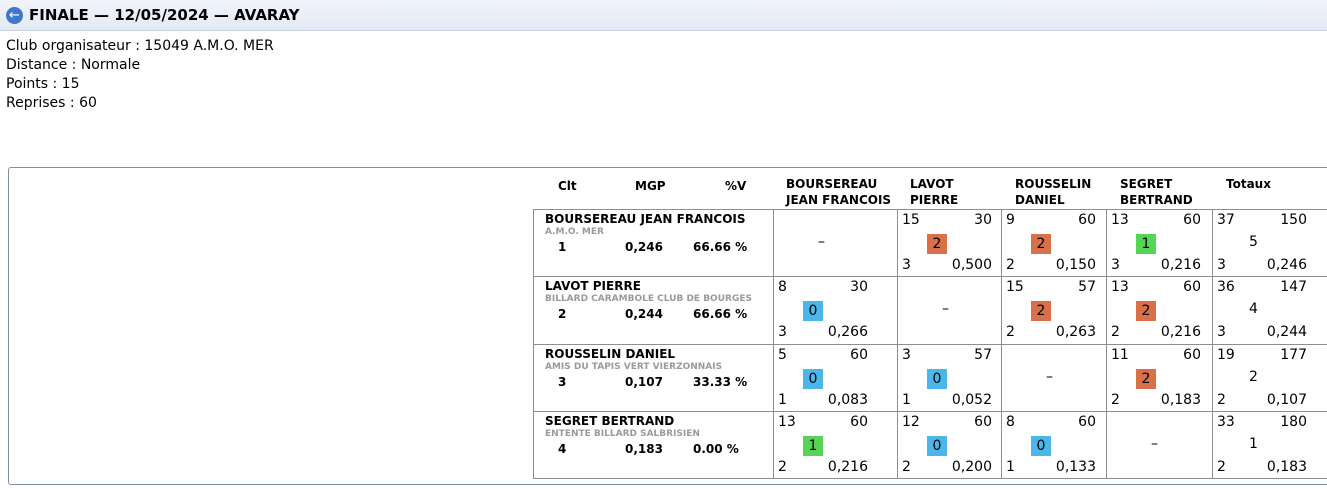  What do you see at coordinates (1120, 355) in the screenshot?
I see `points-scored: 11` at bounding box center [1120, 355].